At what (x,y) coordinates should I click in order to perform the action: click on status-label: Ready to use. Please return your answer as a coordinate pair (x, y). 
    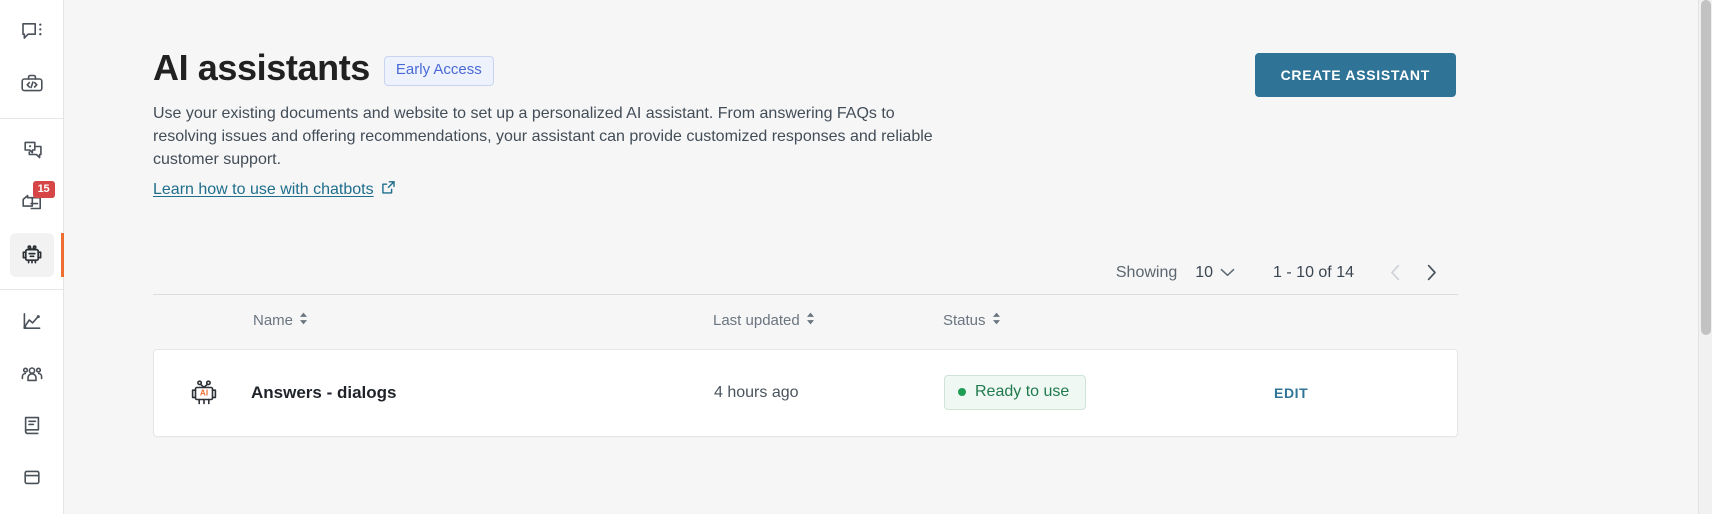
    Looking at the image, I should click on (1022, 392).